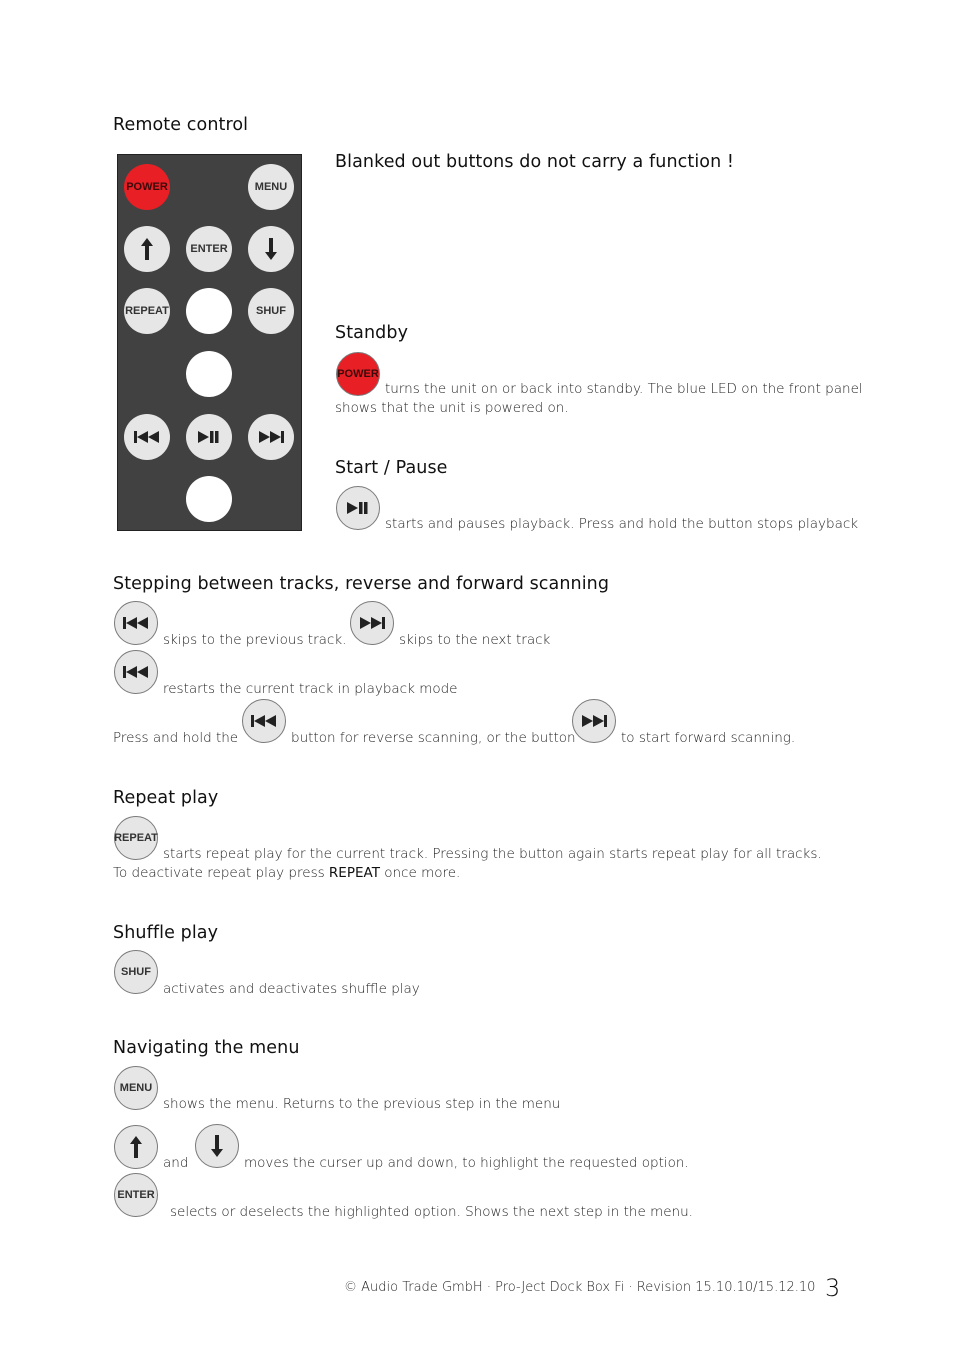 This screenshot has width=954, height=1351. I want to click on remote-power-button: POWER, so click(147, 187).